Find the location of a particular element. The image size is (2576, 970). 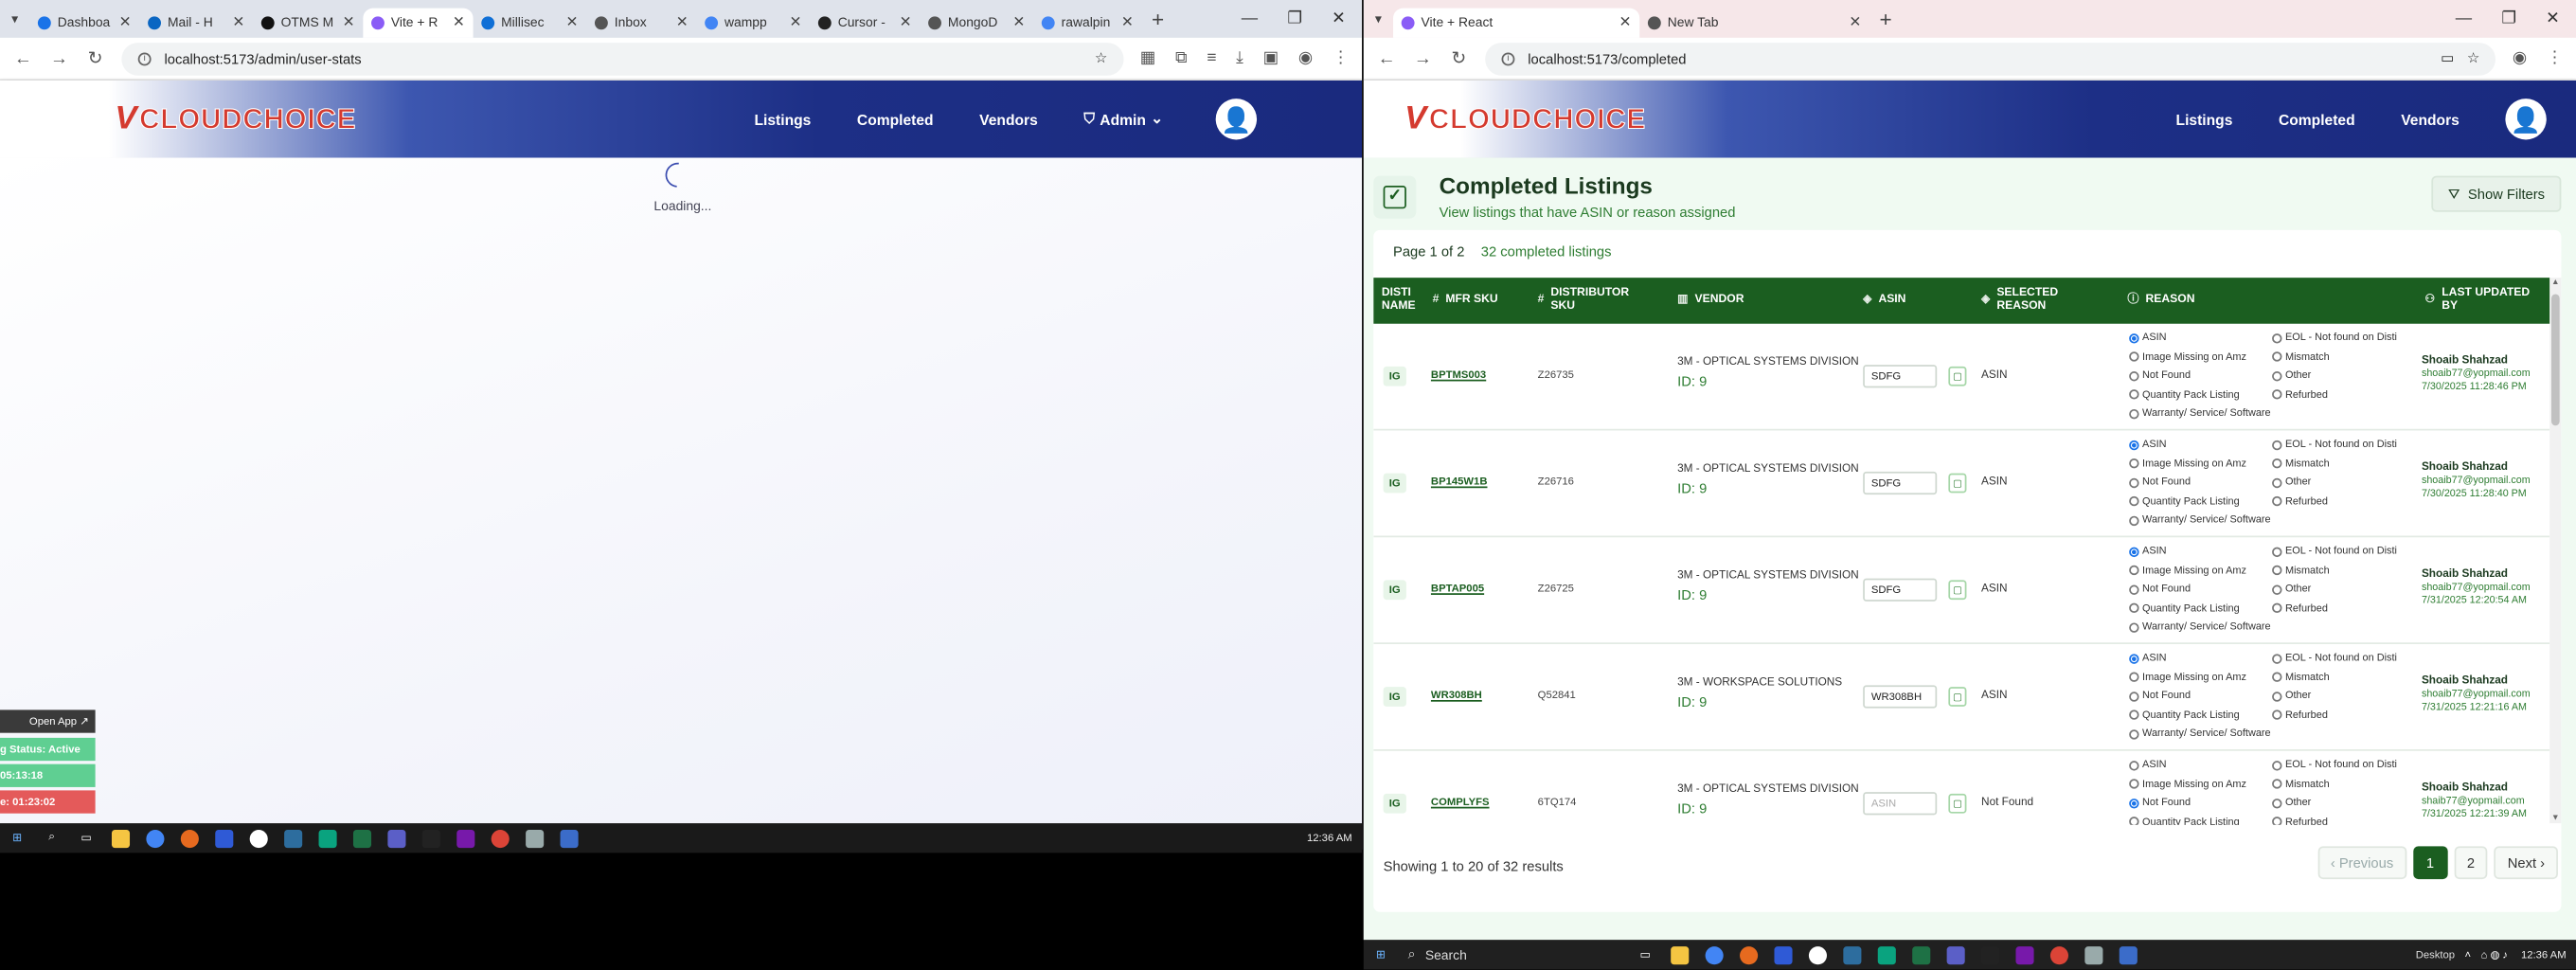

right-task-view-icon: ▭ is located at coordinates (1646, 954).